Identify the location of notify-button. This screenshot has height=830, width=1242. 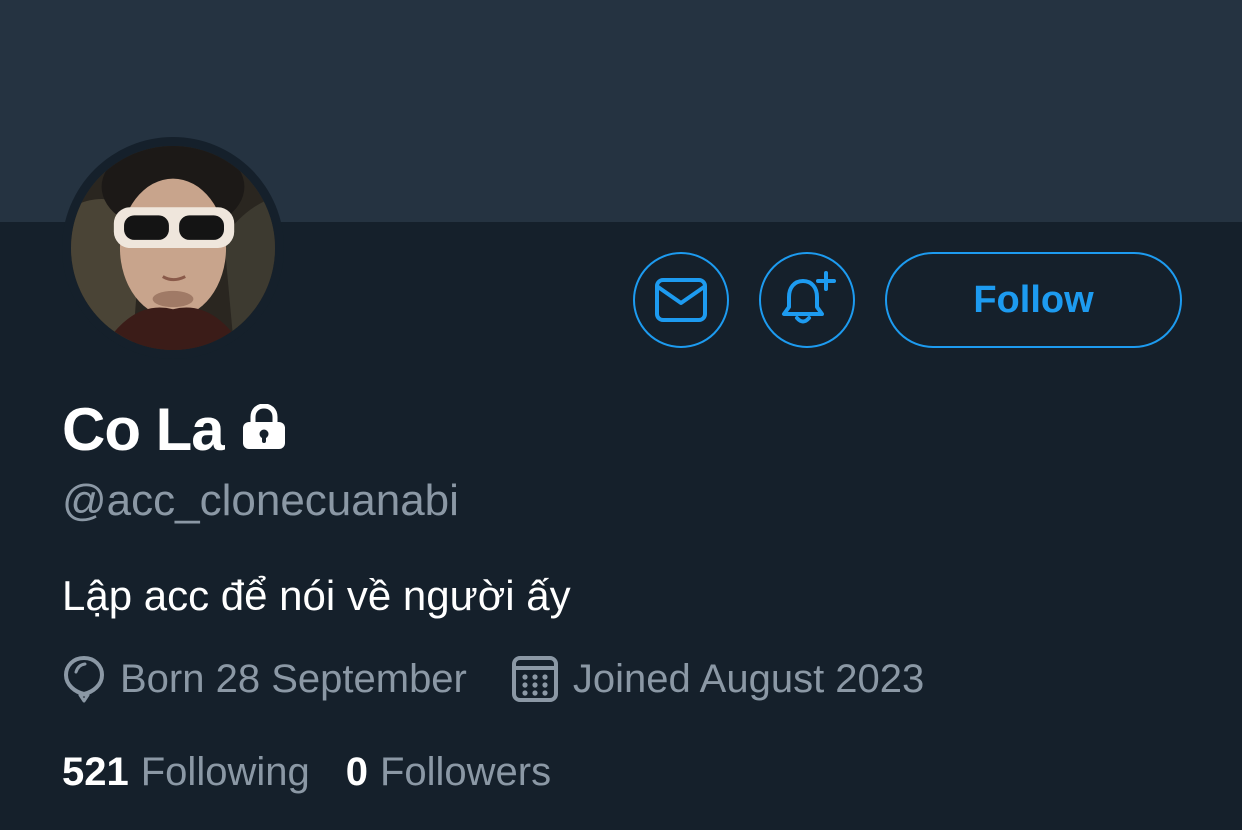
(807, 300).